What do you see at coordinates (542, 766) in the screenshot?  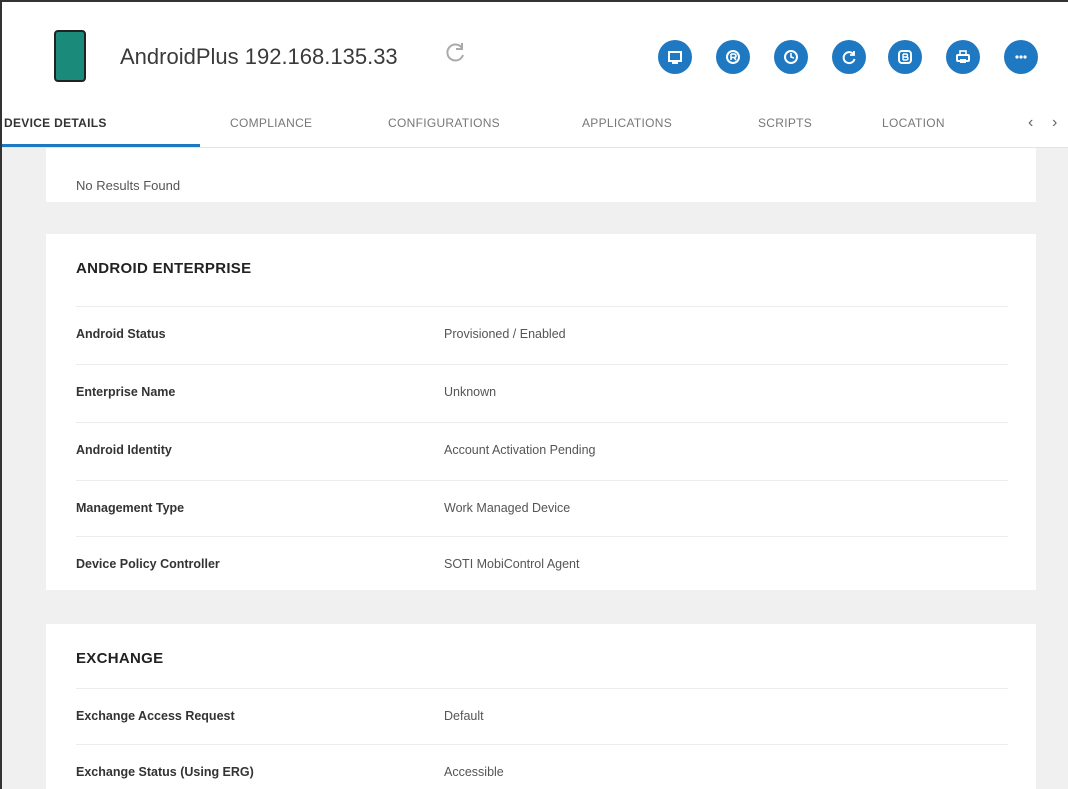 I see `detail-row: Exchange Status (Using ERG) Accessible` at bounding box center [542, 766].